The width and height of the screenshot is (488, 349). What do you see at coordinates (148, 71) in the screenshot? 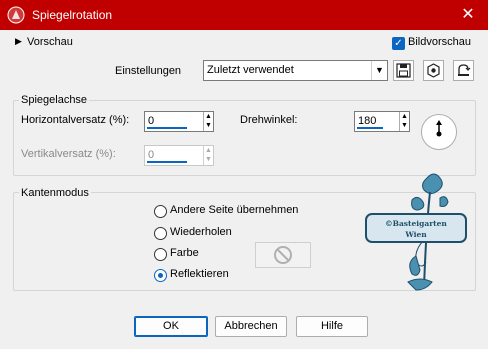
I see `settings-label: Einstellungen` at bounding box center [148, 71].